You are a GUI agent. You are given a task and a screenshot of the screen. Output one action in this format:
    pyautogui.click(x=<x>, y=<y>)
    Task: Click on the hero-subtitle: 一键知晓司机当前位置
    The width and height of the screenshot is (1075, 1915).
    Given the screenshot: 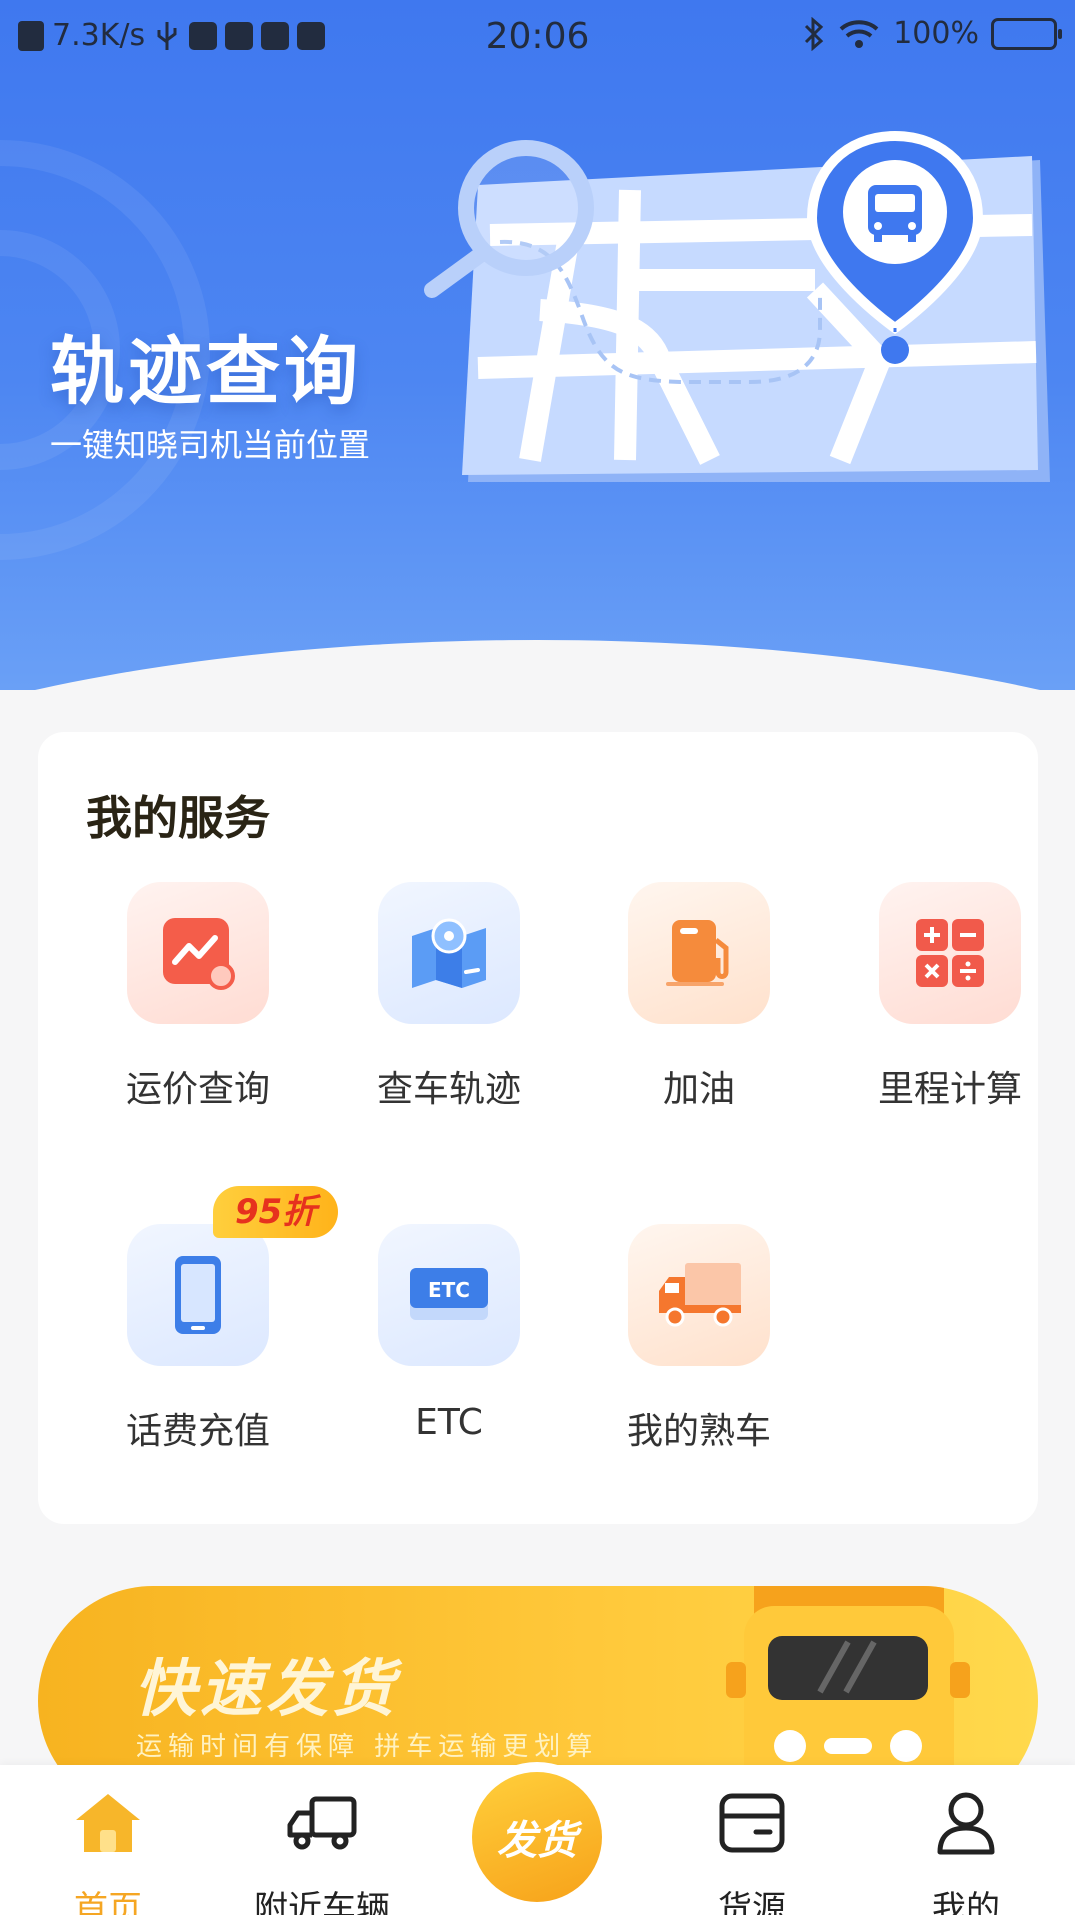 What is the action you would take?
    pyautogui.click(x=210, y=445)
    